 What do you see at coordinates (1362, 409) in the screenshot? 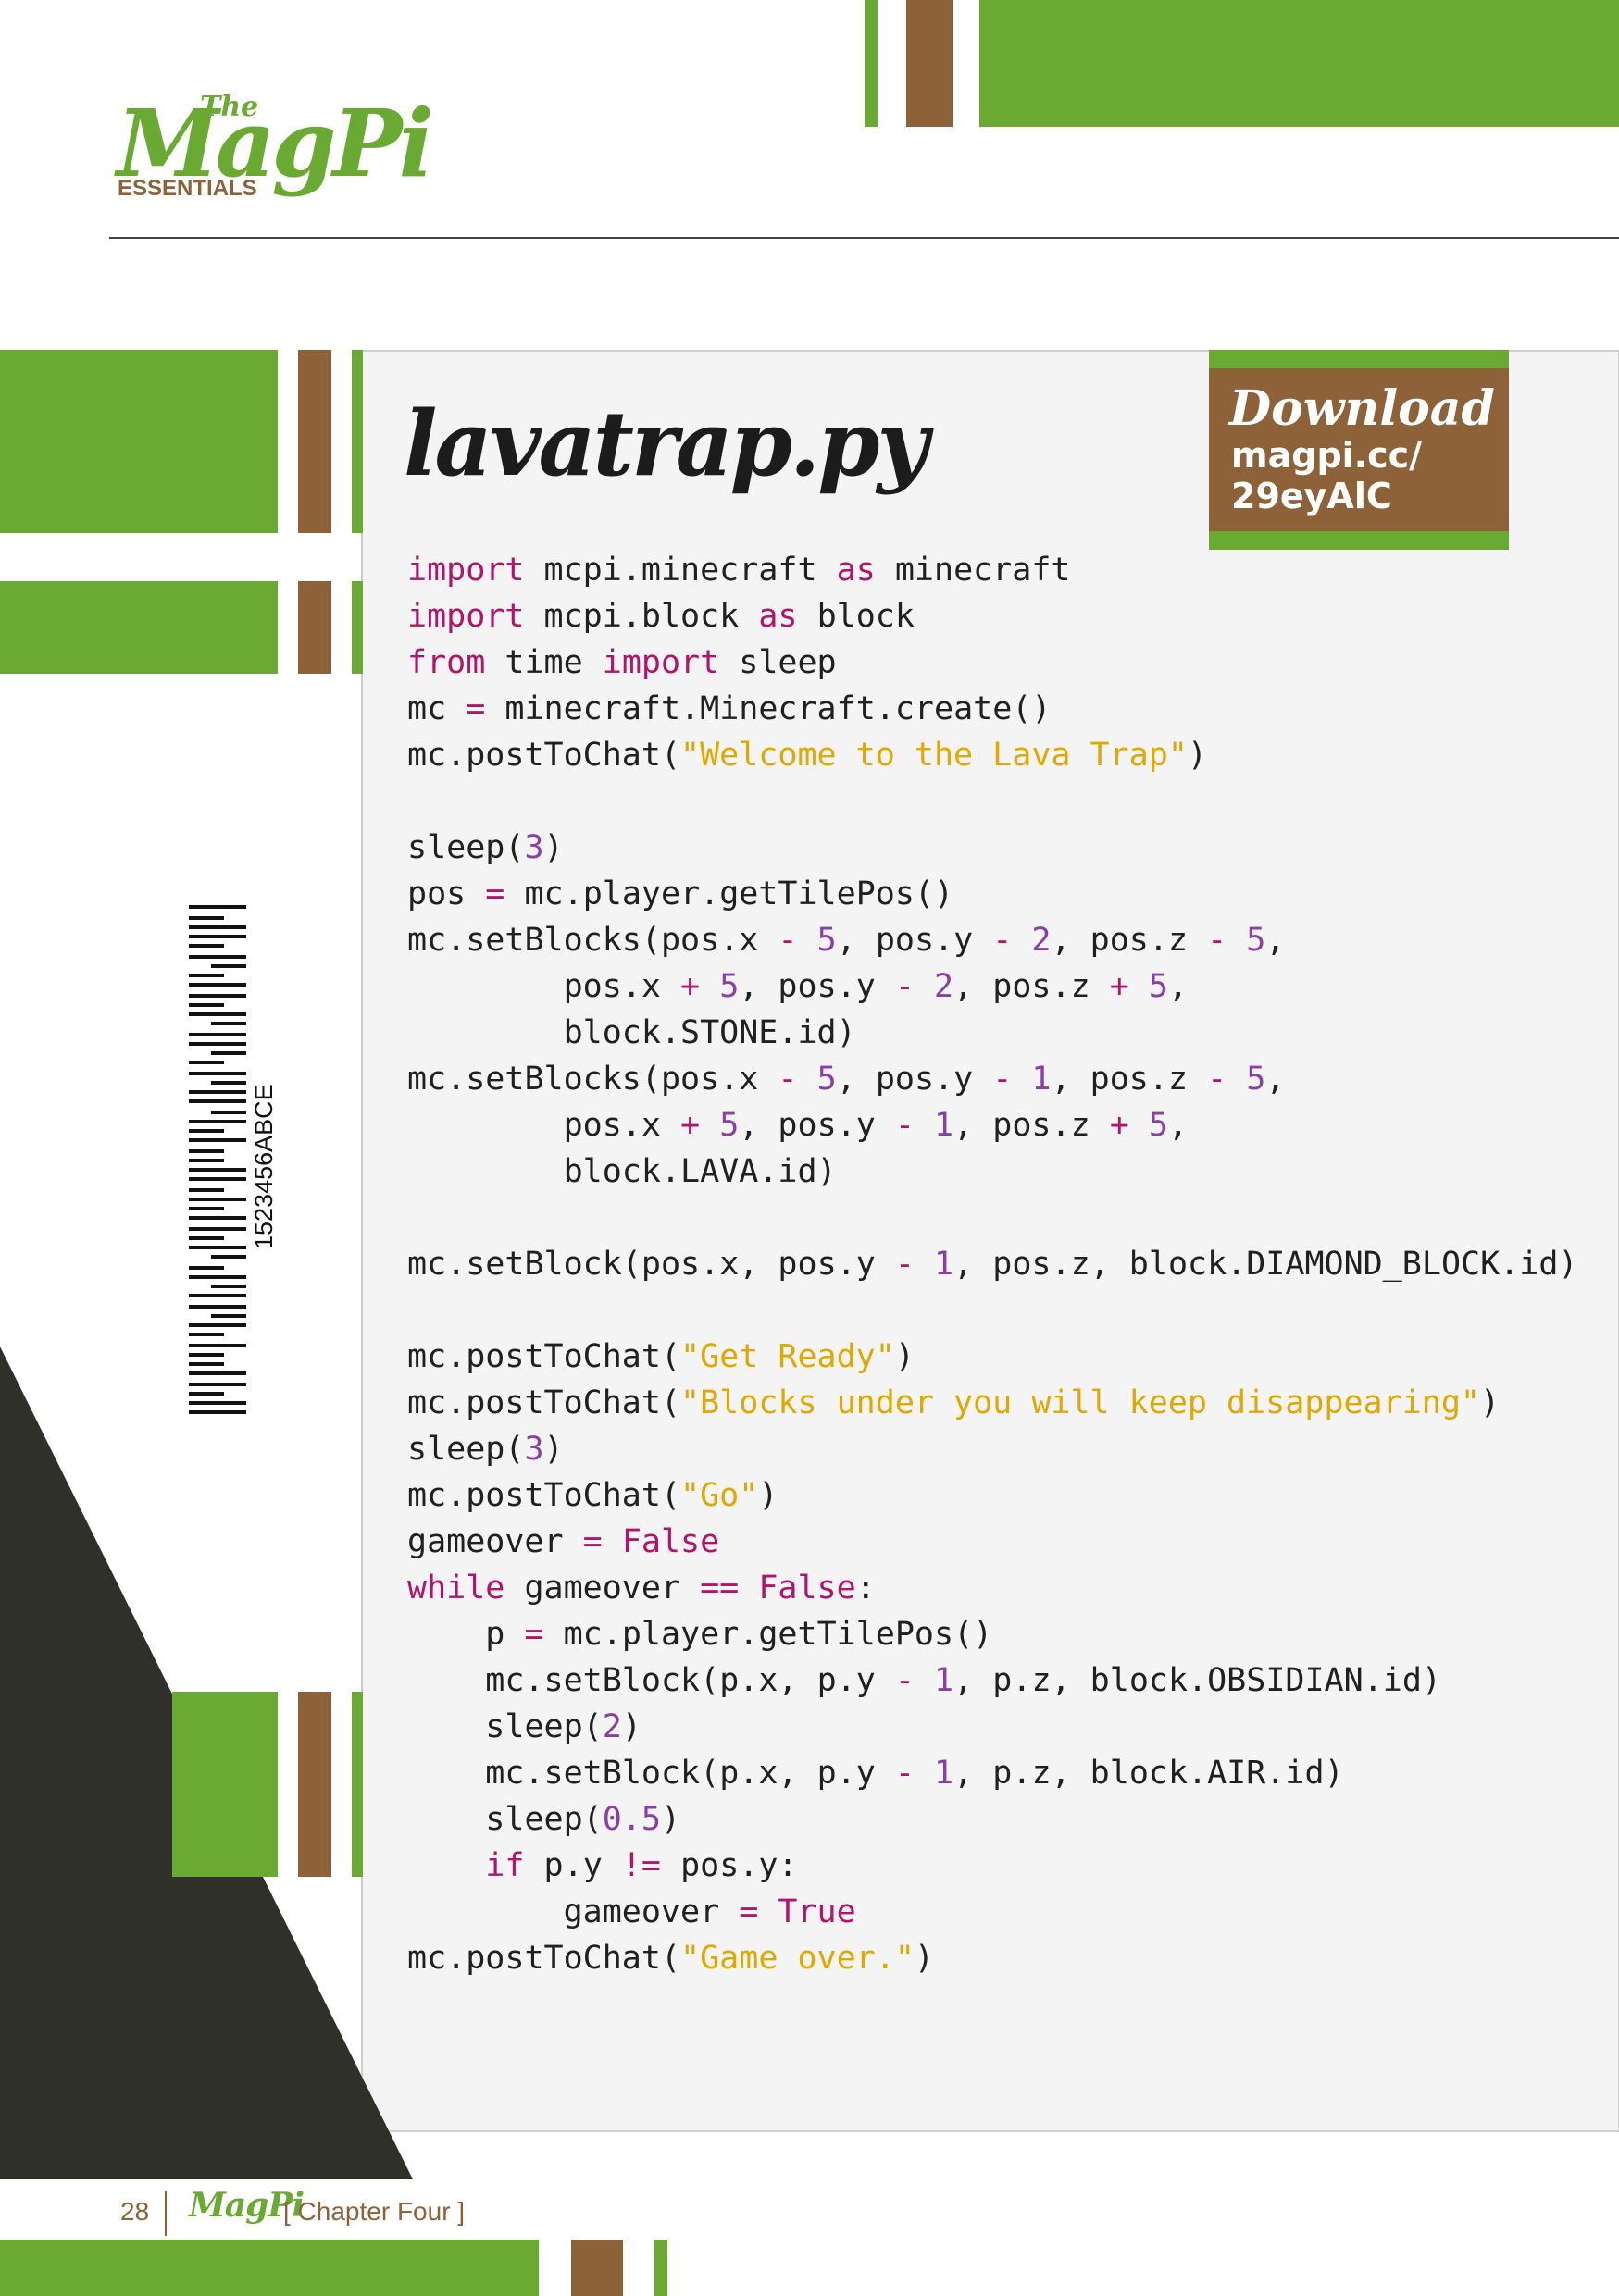
I see `download-heading: Download` at bounding box center [1362, 409].